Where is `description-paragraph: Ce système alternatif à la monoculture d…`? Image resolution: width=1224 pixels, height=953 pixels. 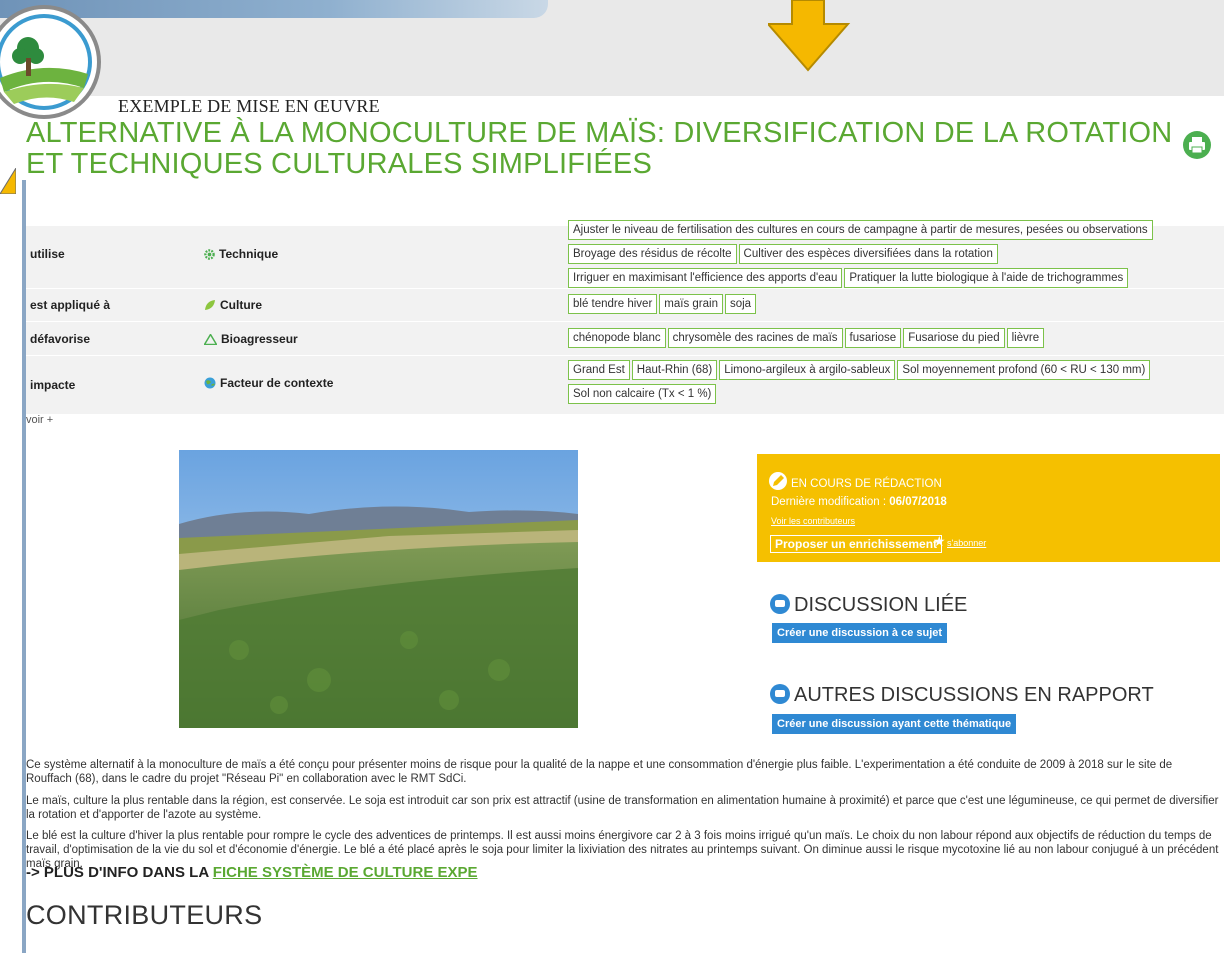 description-paragraph: Ce système alternatif à la monoculture d… is located at coordinates (599, 772).